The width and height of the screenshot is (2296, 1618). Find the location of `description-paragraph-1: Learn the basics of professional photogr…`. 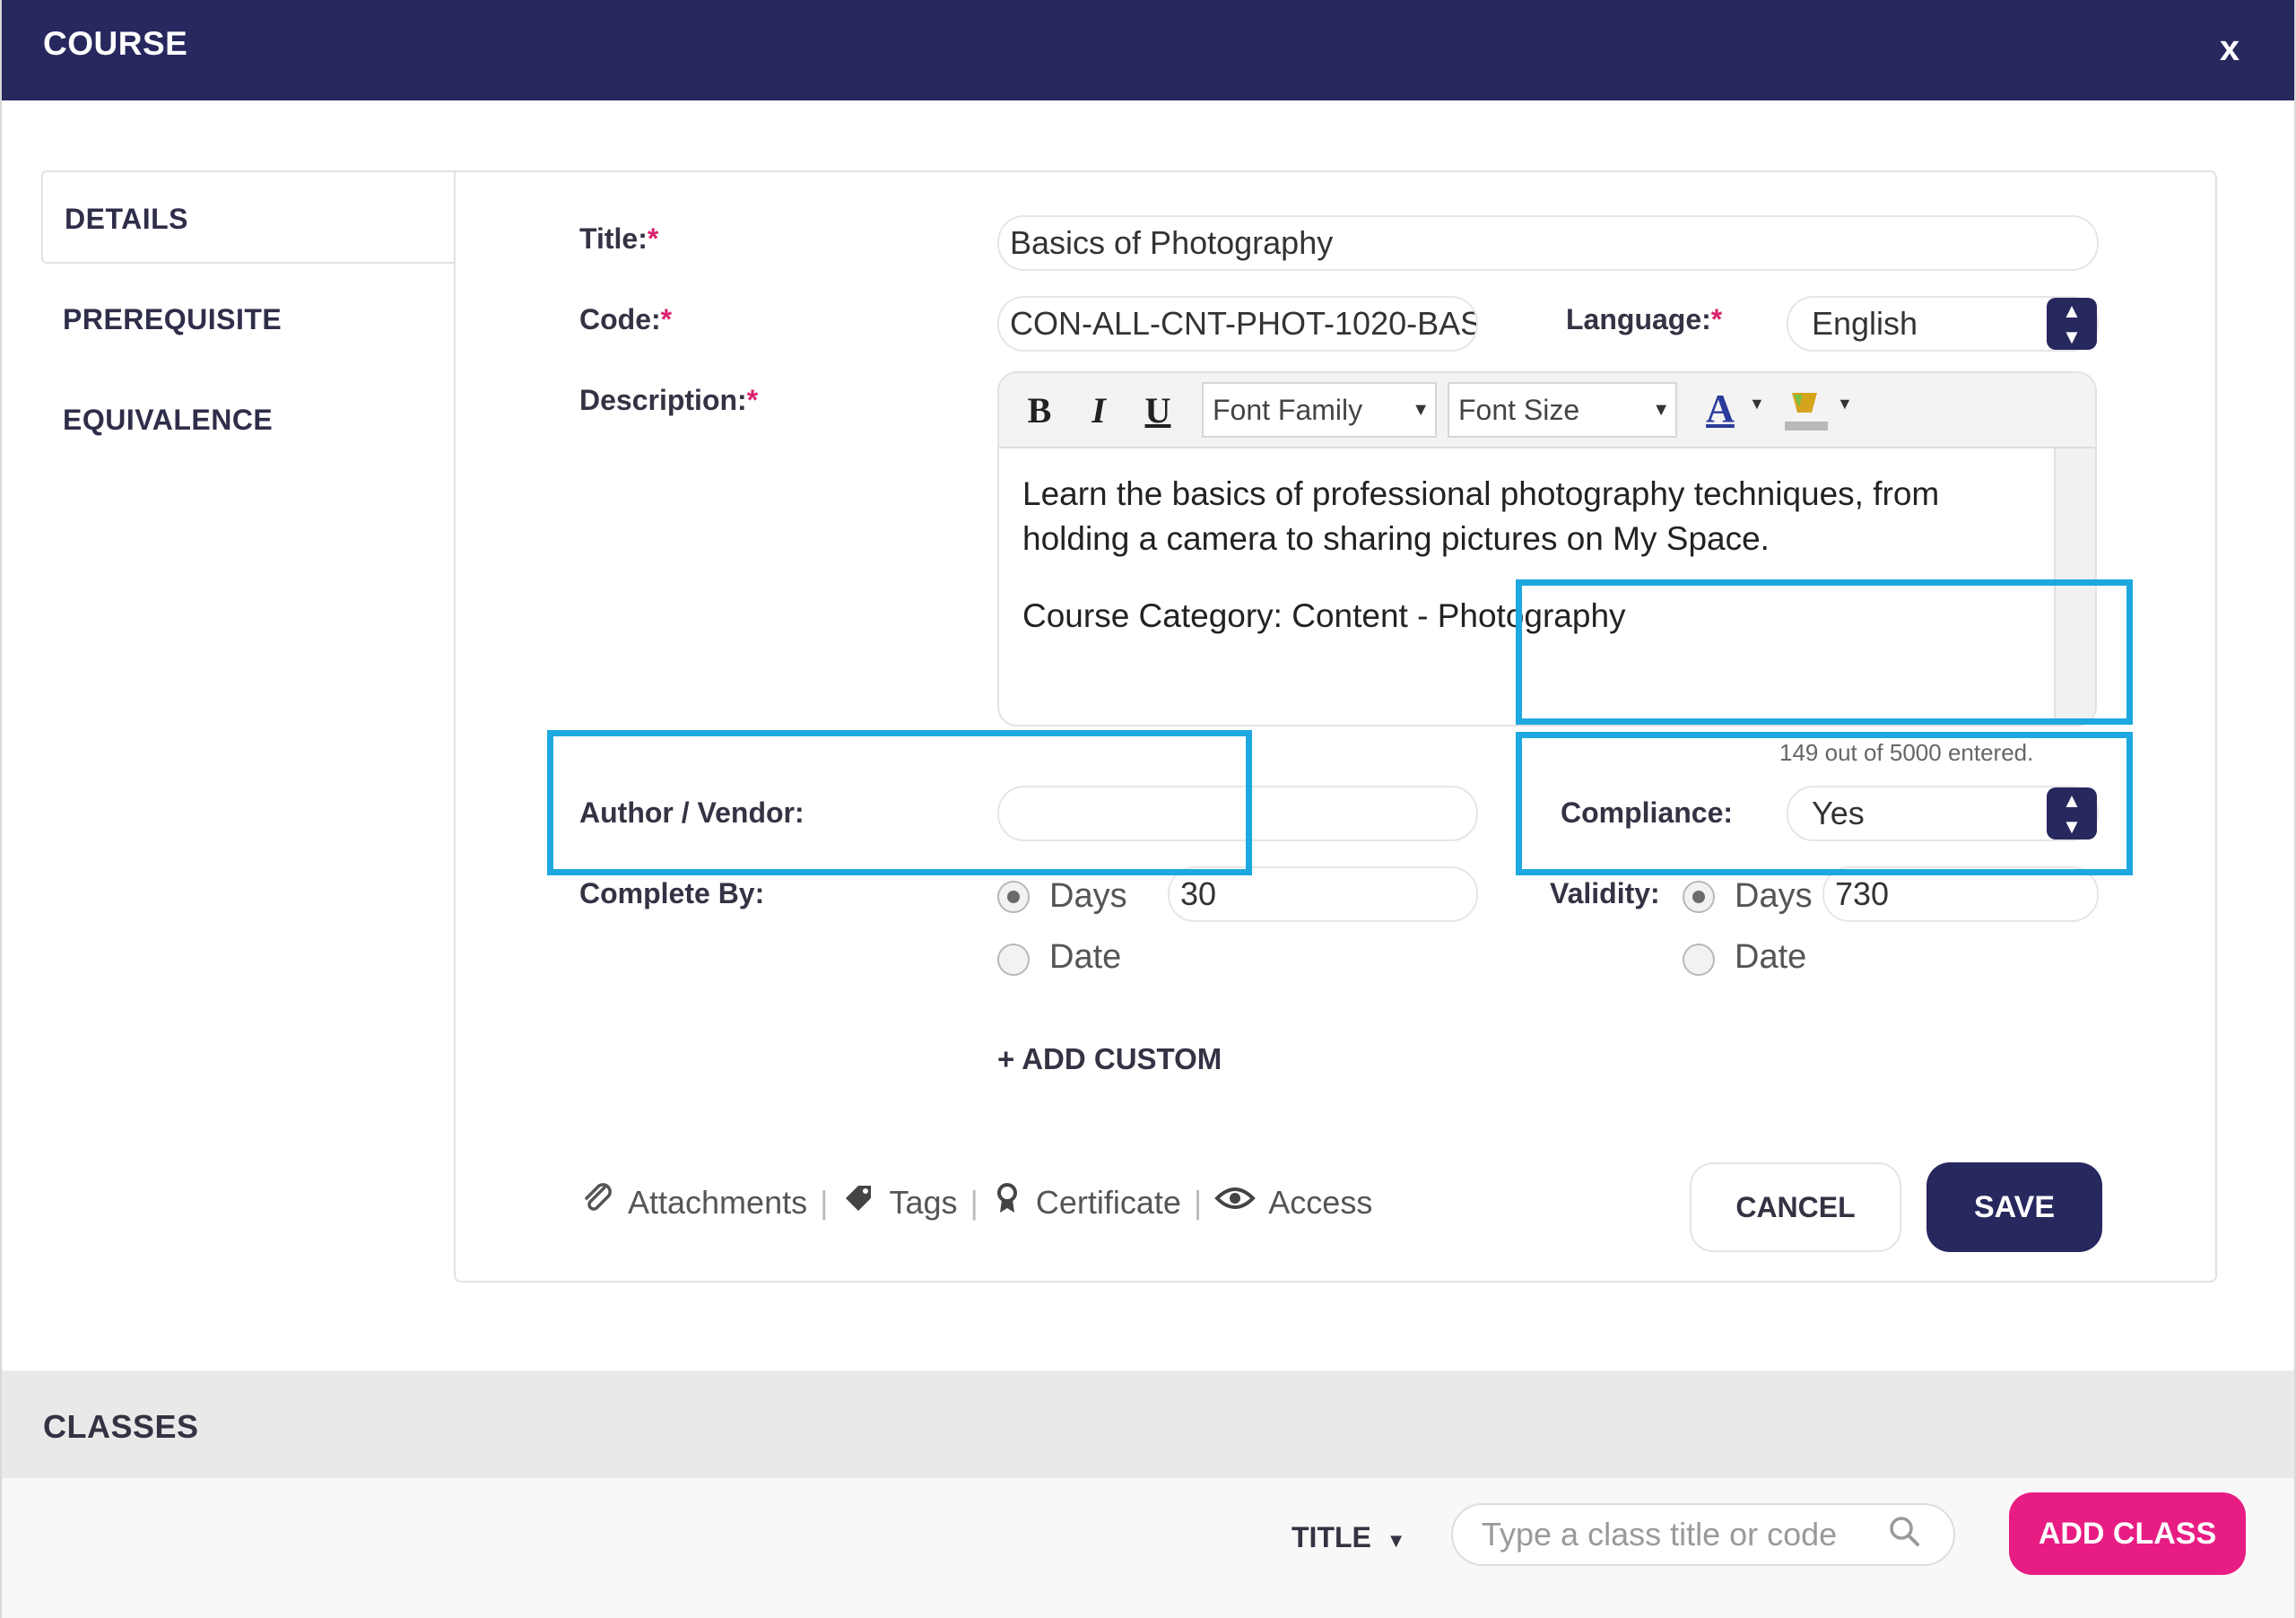

description-paragraph-1: Learn the basics of professional photogr… is located at coordinates (1481, 516).